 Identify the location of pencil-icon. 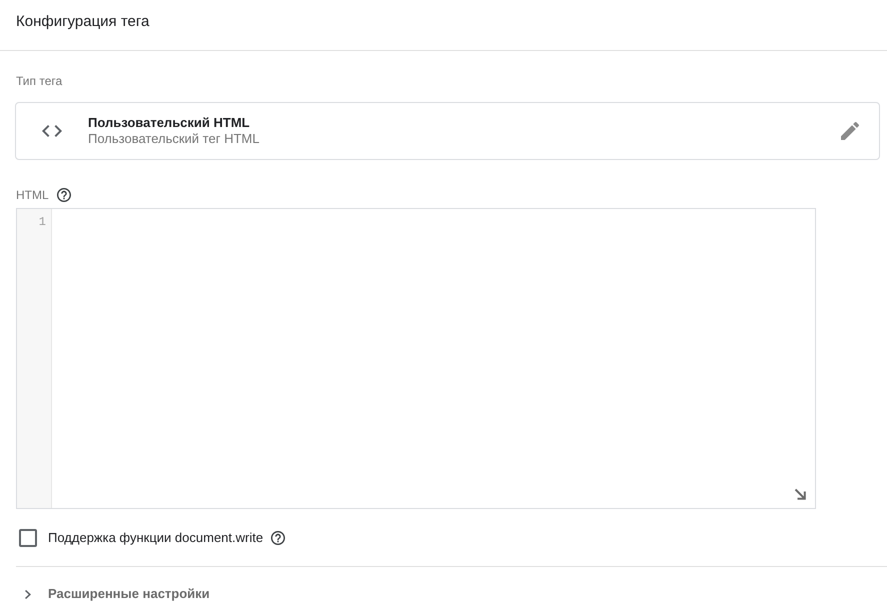
(850, 131).